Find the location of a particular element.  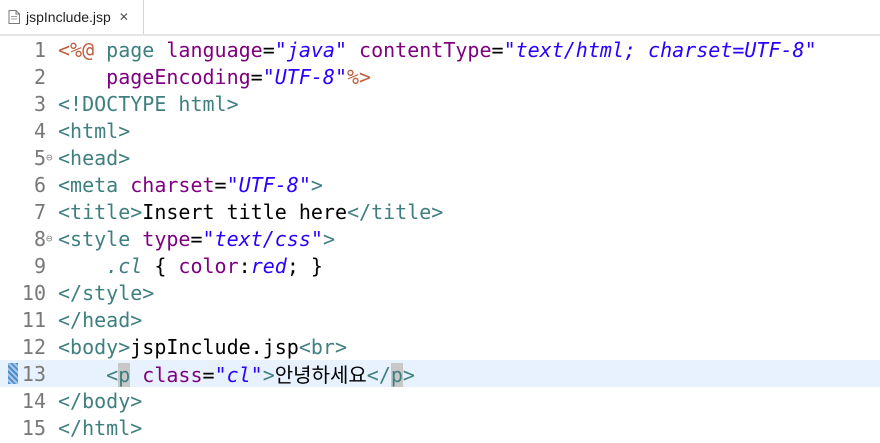

occurrence-marker-icon is located at coordinates (13, 373).